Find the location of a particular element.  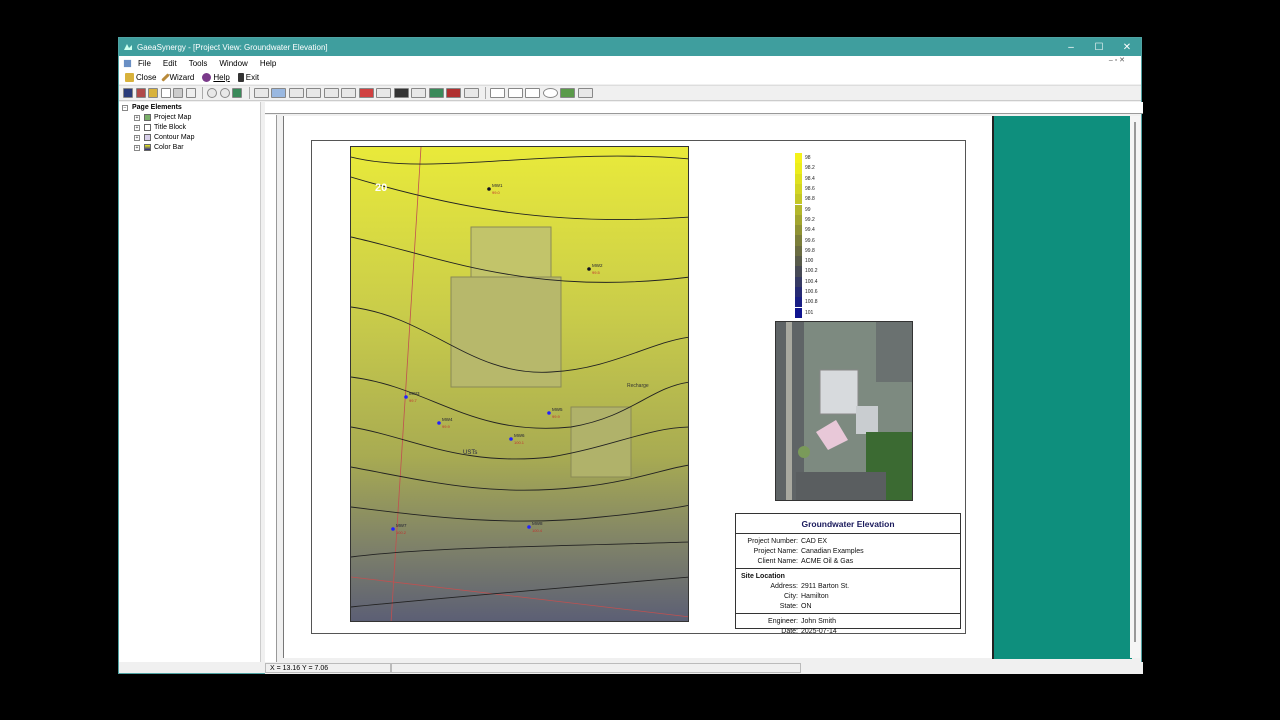

menu-window: Window is located at coordinates (233, 63).